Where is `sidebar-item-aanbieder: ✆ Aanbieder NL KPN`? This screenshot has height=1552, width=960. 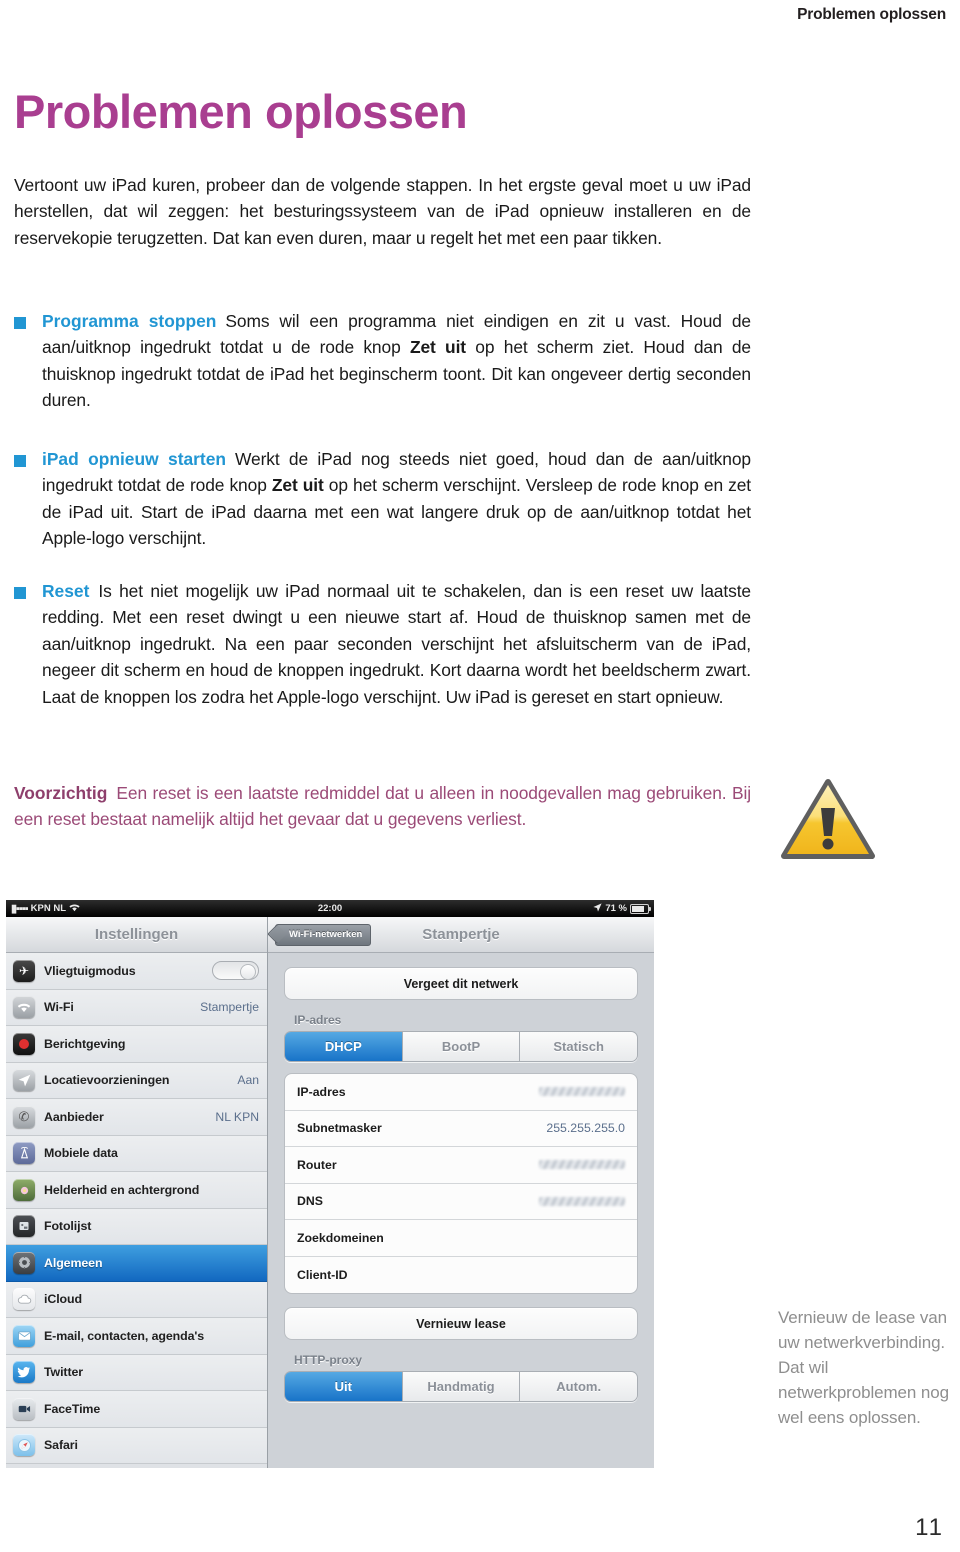
sidebar-item-aanbieder: ✆ Aanbieder NL KPN is located at coordinates (136, 1117).